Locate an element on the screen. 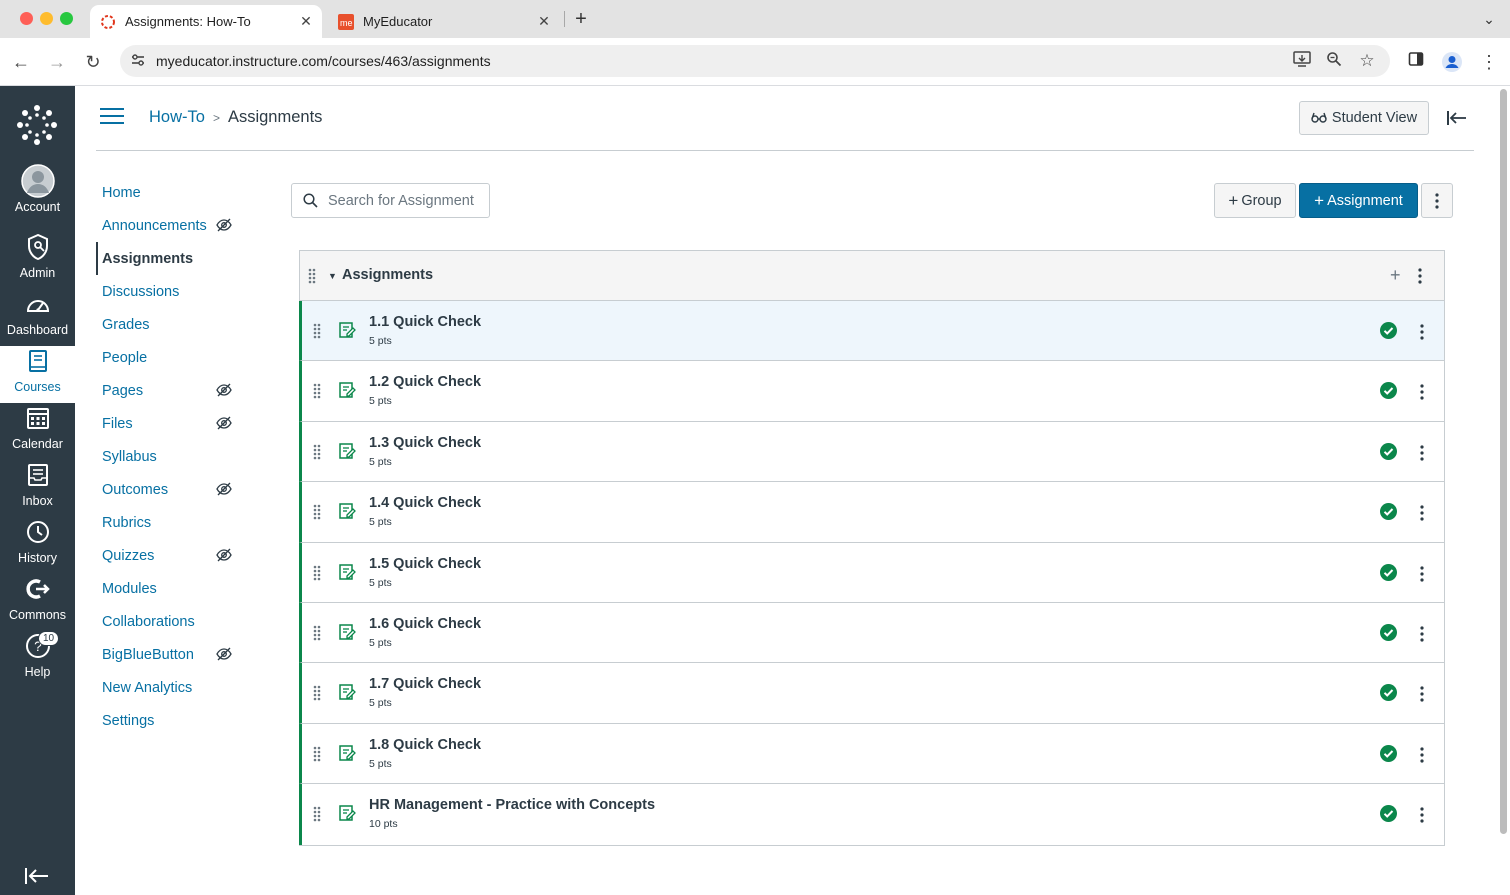  course-nav-syllabus: Syllabus is located at coordinates (171, 456).